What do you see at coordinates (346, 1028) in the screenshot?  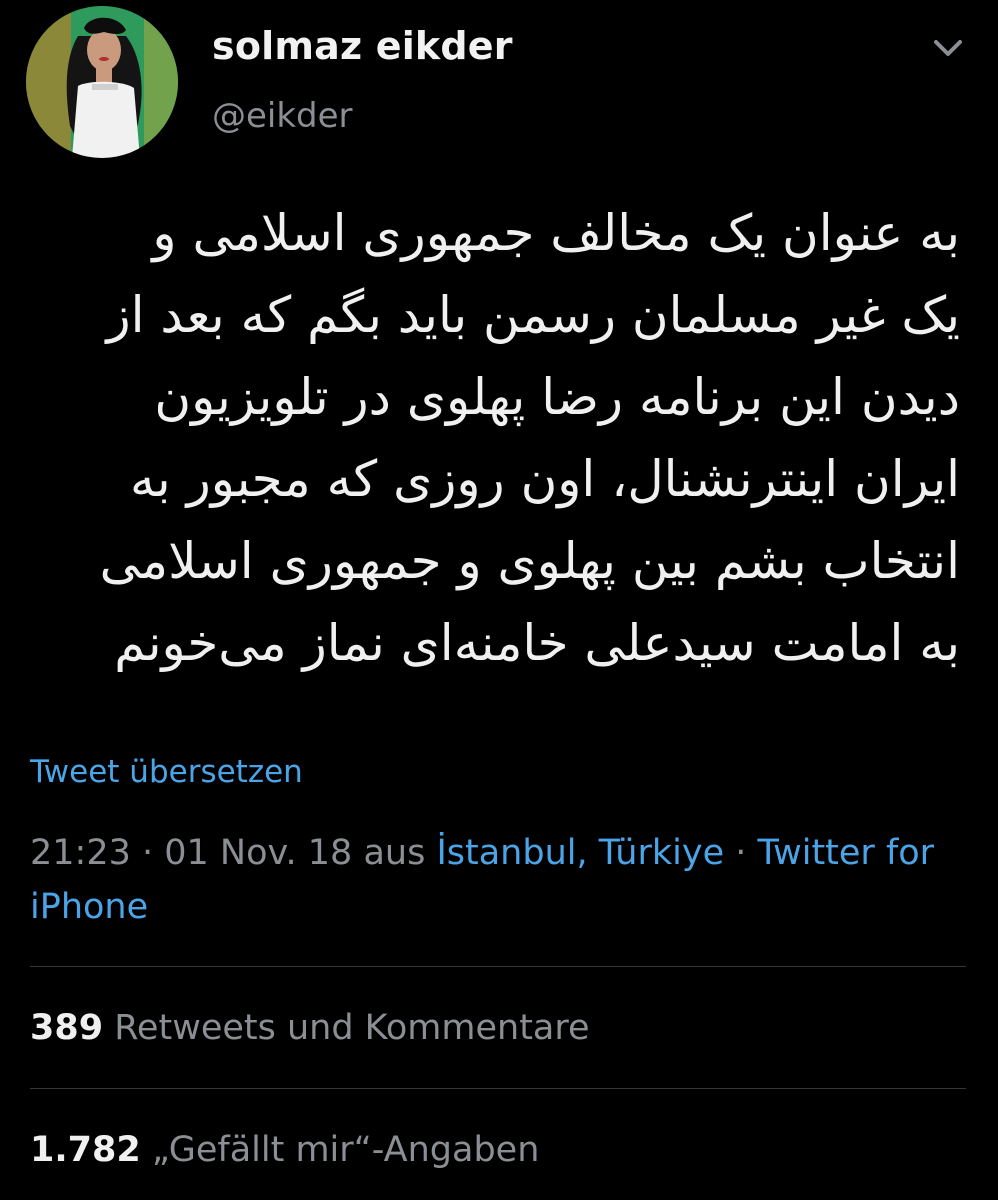 I see `retweets-label: Retweets und Kommentare` at bounding box center [346, 1028].